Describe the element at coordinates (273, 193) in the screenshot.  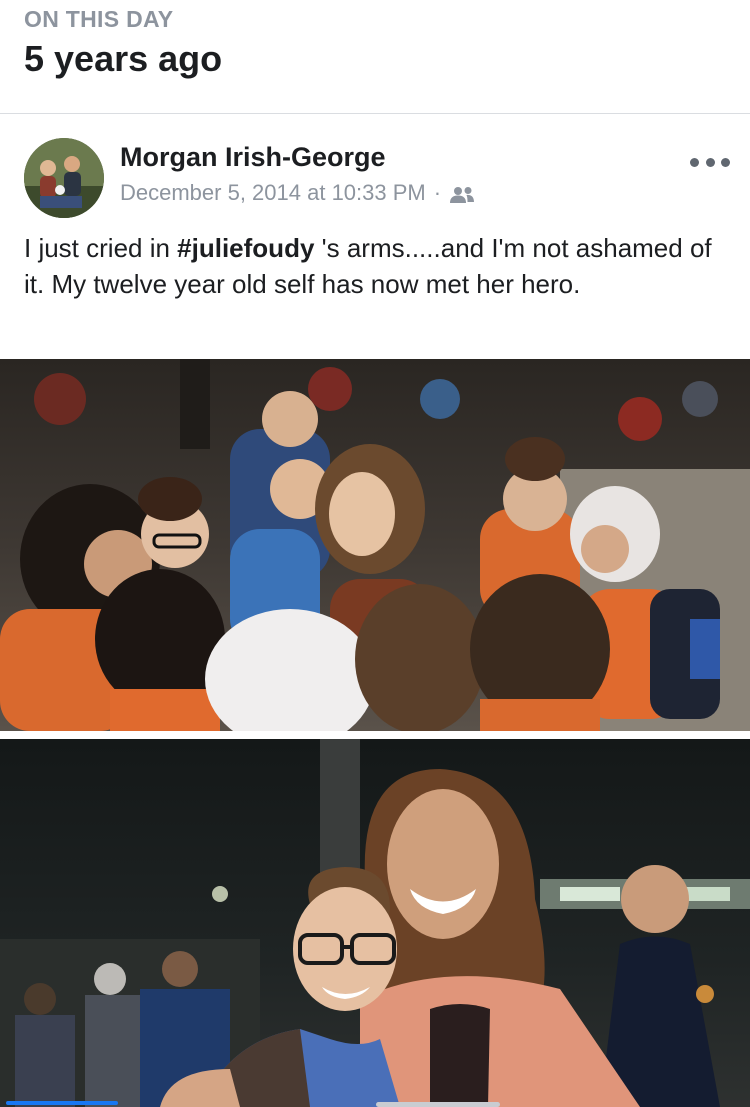
I see `post-timestamp: December 5, 2014 at 10:33 PM` at that location.